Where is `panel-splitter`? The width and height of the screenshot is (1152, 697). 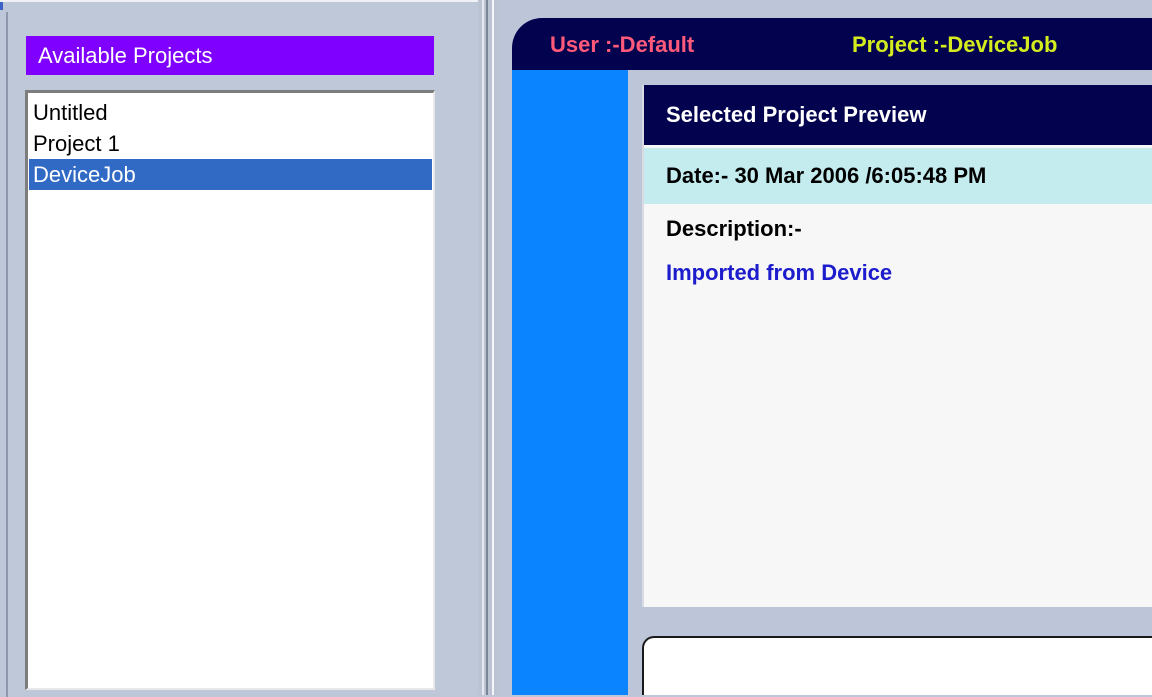
panel-splitter is located at coordinates (489, 347).